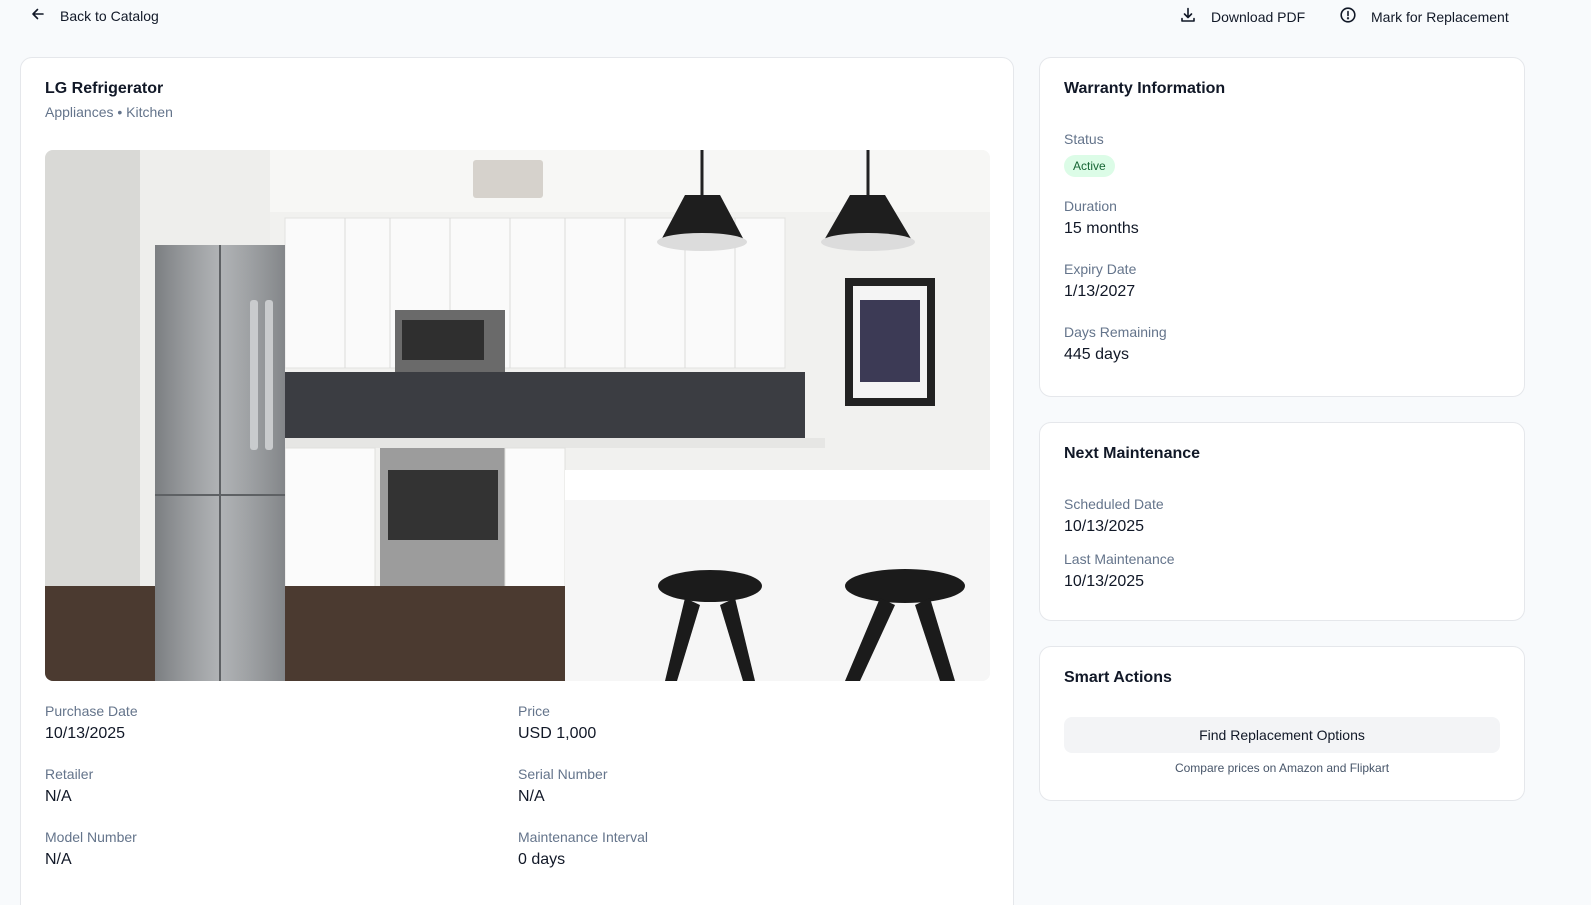 The width and height of the screenshot is (1591, 905). What do you see at coordinates (1115, 332) in the screenshot?
I see `field-label: Days Remaining` at bounding box center [1115, 332].